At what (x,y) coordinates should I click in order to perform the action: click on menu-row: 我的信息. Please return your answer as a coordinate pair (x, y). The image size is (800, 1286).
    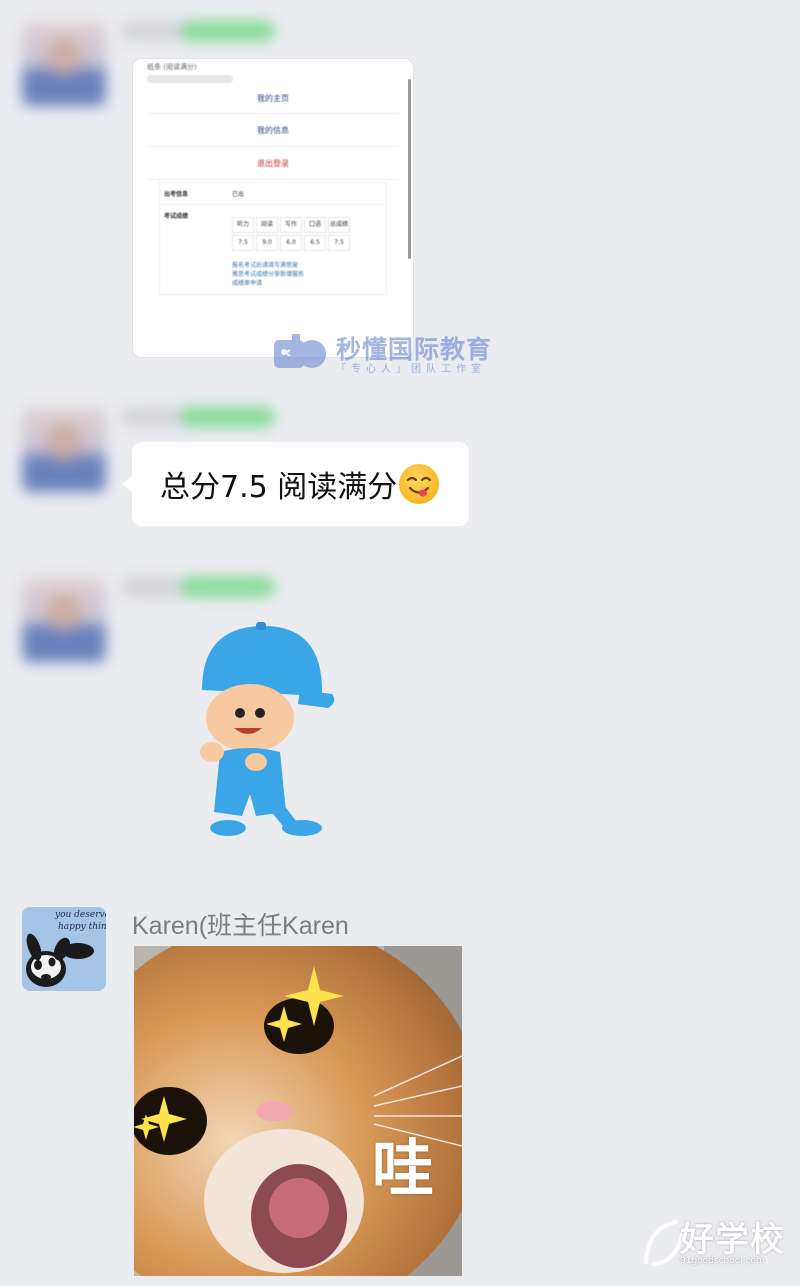
    Looking at the image, I should click on (273, 130).